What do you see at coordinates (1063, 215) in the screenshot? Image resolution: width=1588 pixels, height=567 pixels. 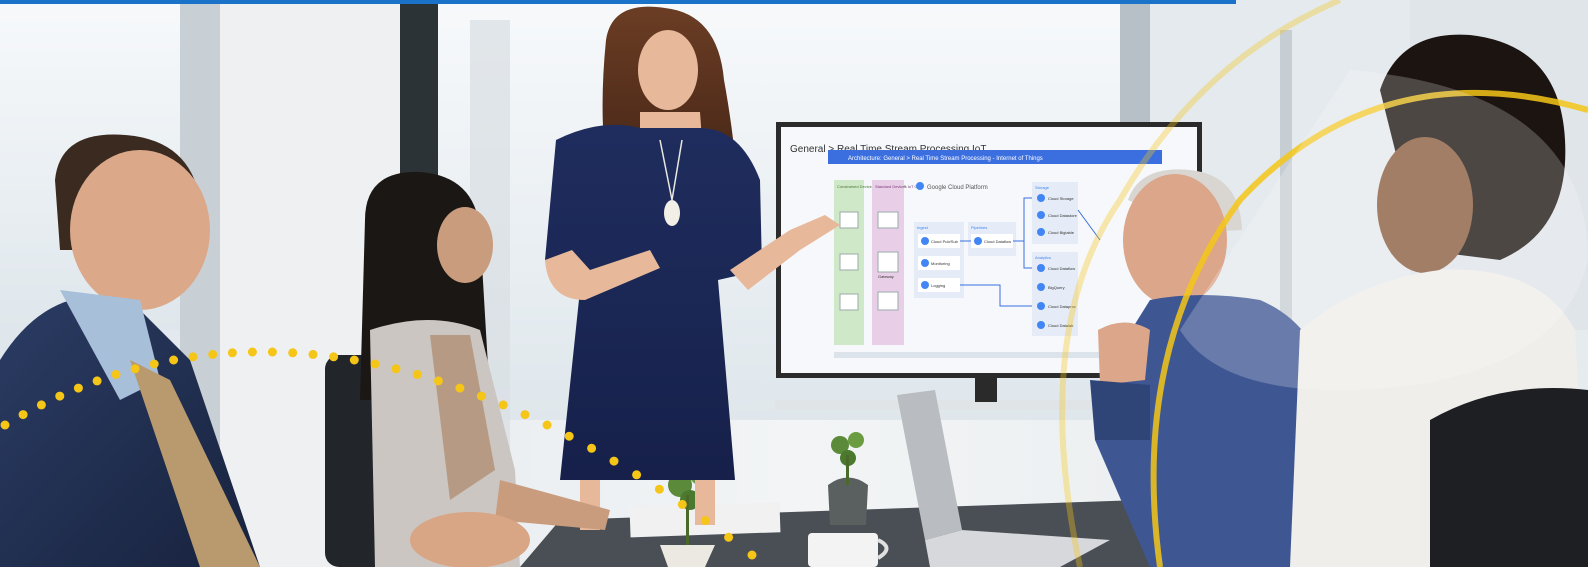 I see `storage-item-label: Cloud Datastore` at bounding box center [1063, 215].